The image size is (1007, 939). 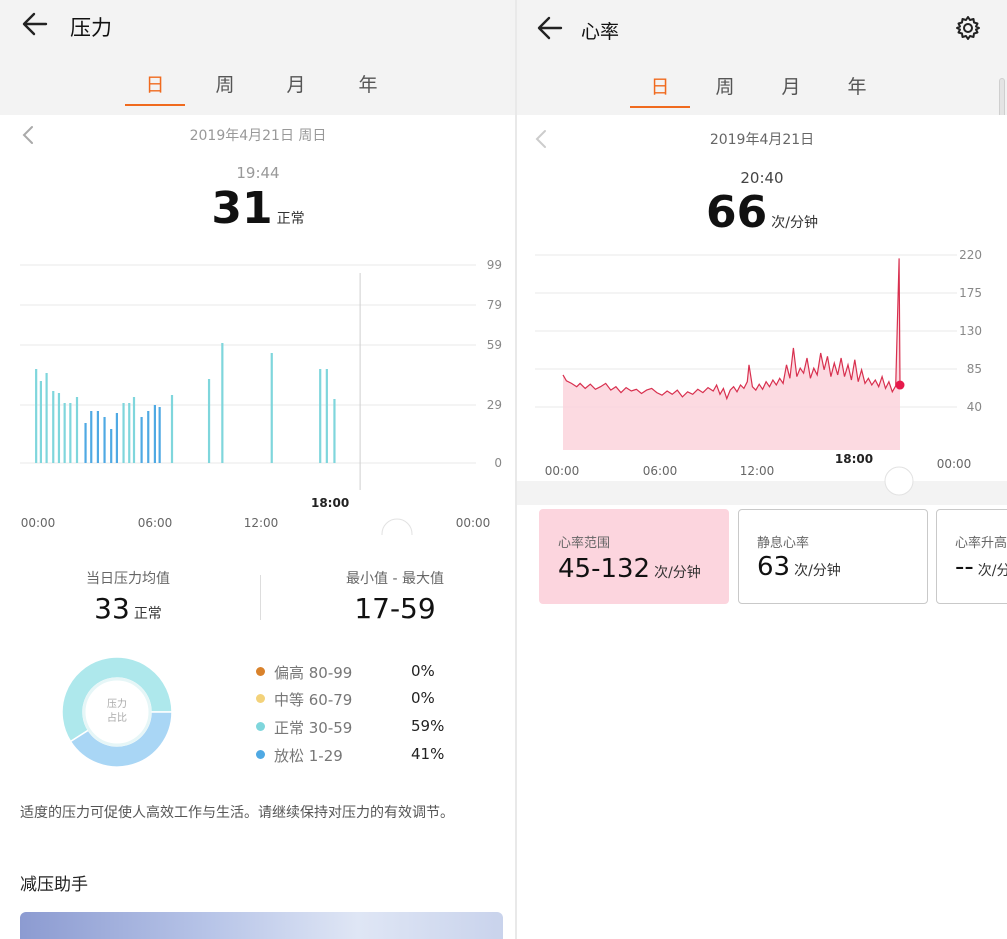 I want to click on donut-center, so click(x=117, y=712).